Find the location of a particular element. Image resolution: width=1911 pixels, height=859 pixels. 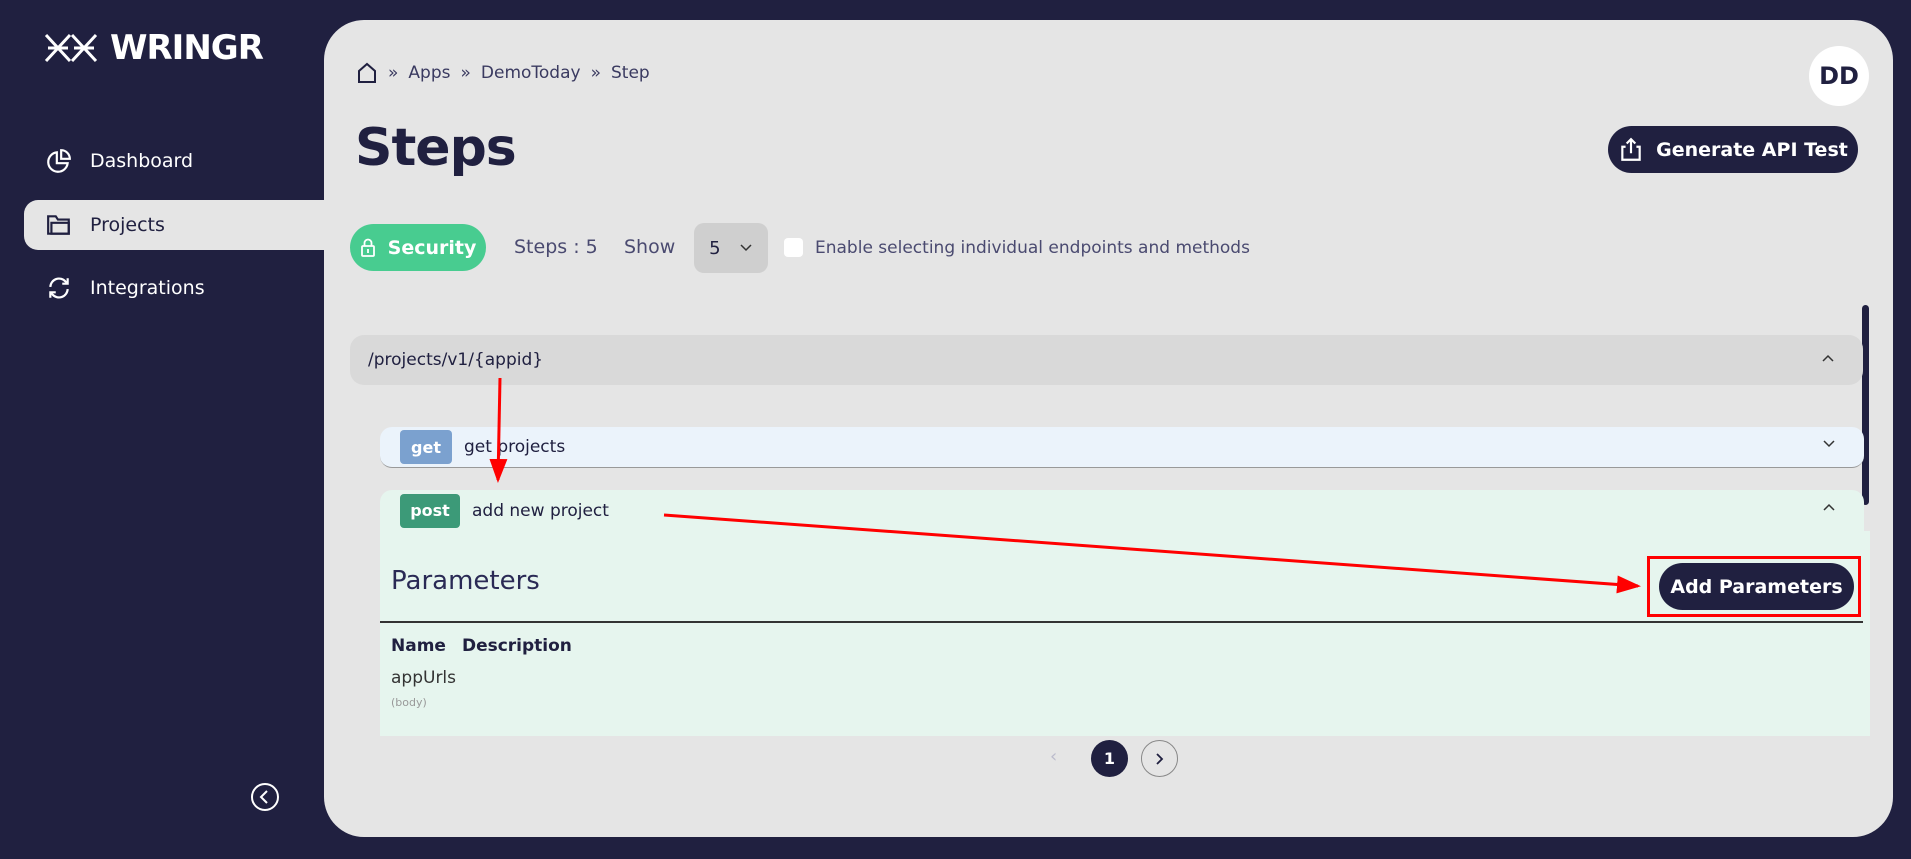

sidebar-item-label: Dashboard is located at coordinates (142, 161).